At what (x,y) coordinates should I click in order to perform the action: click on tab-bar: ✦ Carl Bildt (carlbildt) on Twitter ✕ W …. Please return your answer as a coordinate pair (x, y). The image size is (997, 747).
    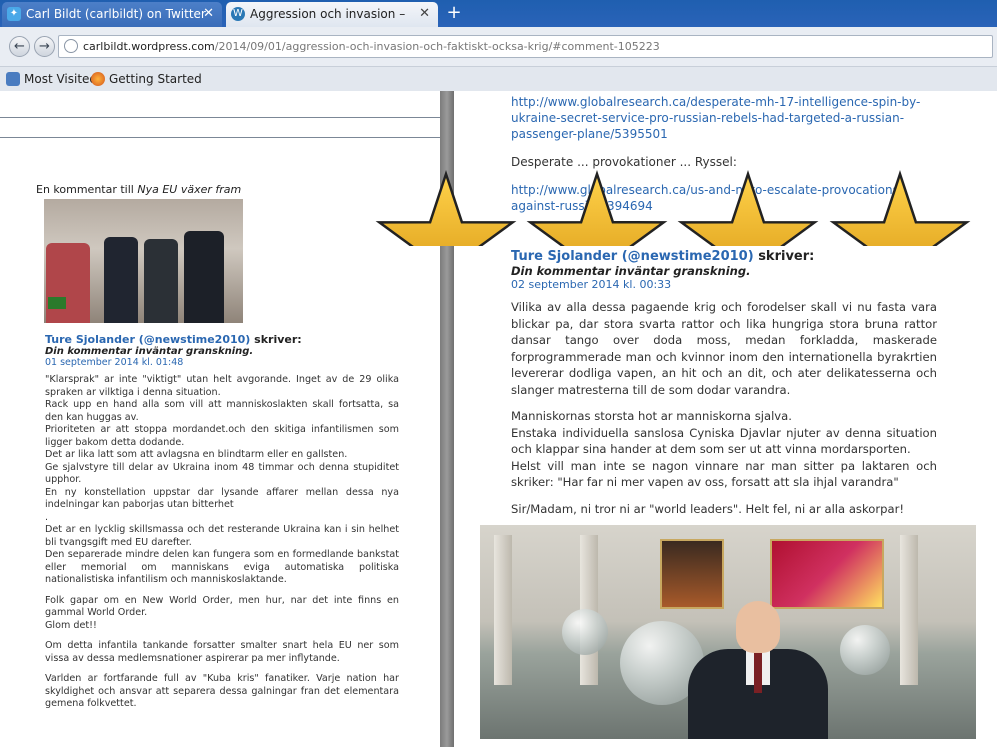
    Looking at the image, I should click on (498, 22).